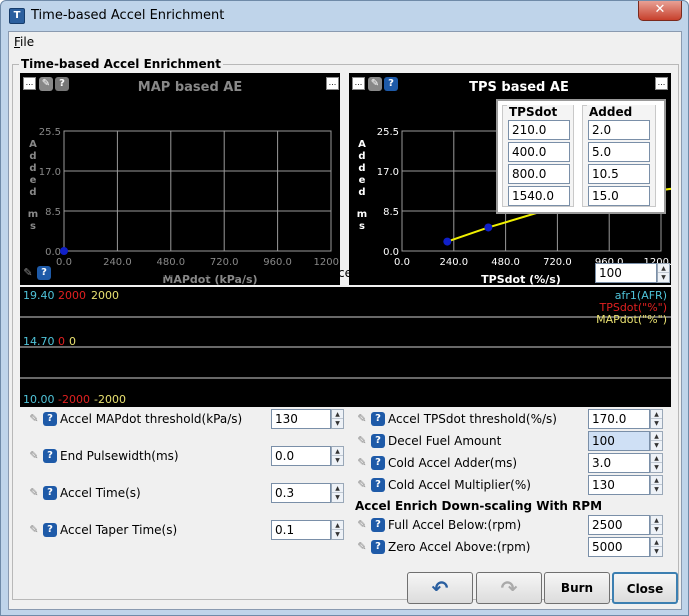 The image size is (689, 616). I want to click on redo-button: ↷, so click(509, 588).